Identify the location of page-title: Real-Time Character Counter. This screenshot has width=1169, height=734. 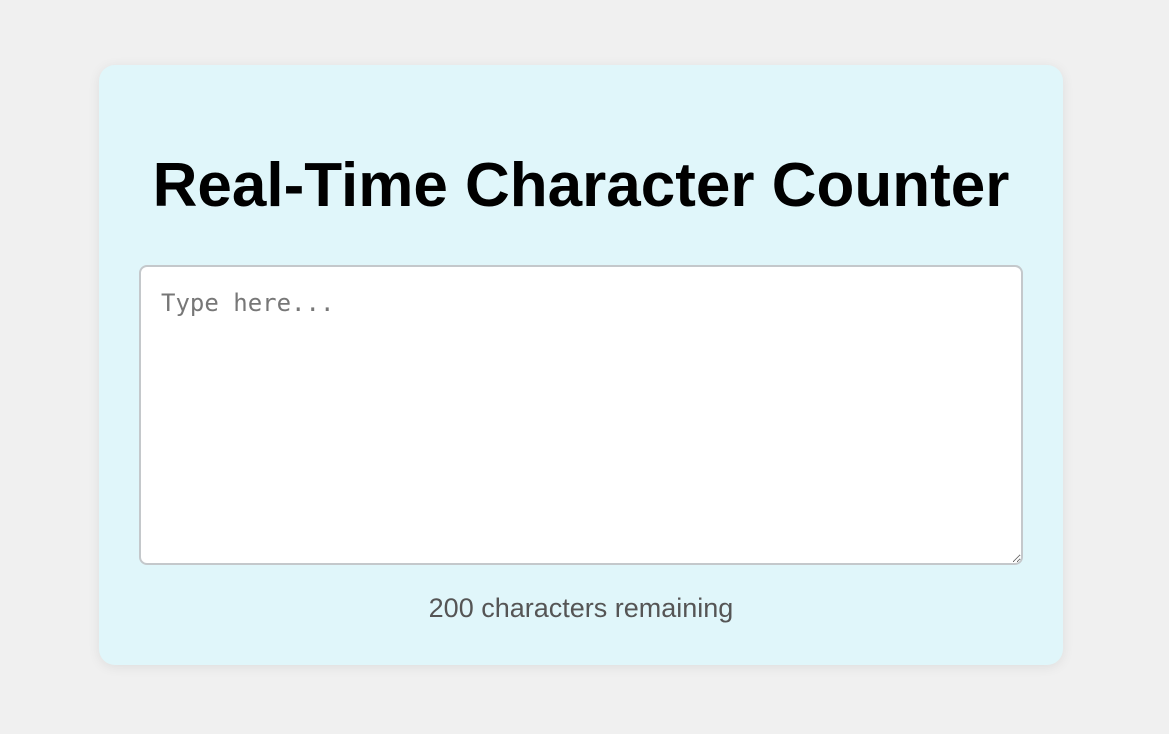
(581, 185).